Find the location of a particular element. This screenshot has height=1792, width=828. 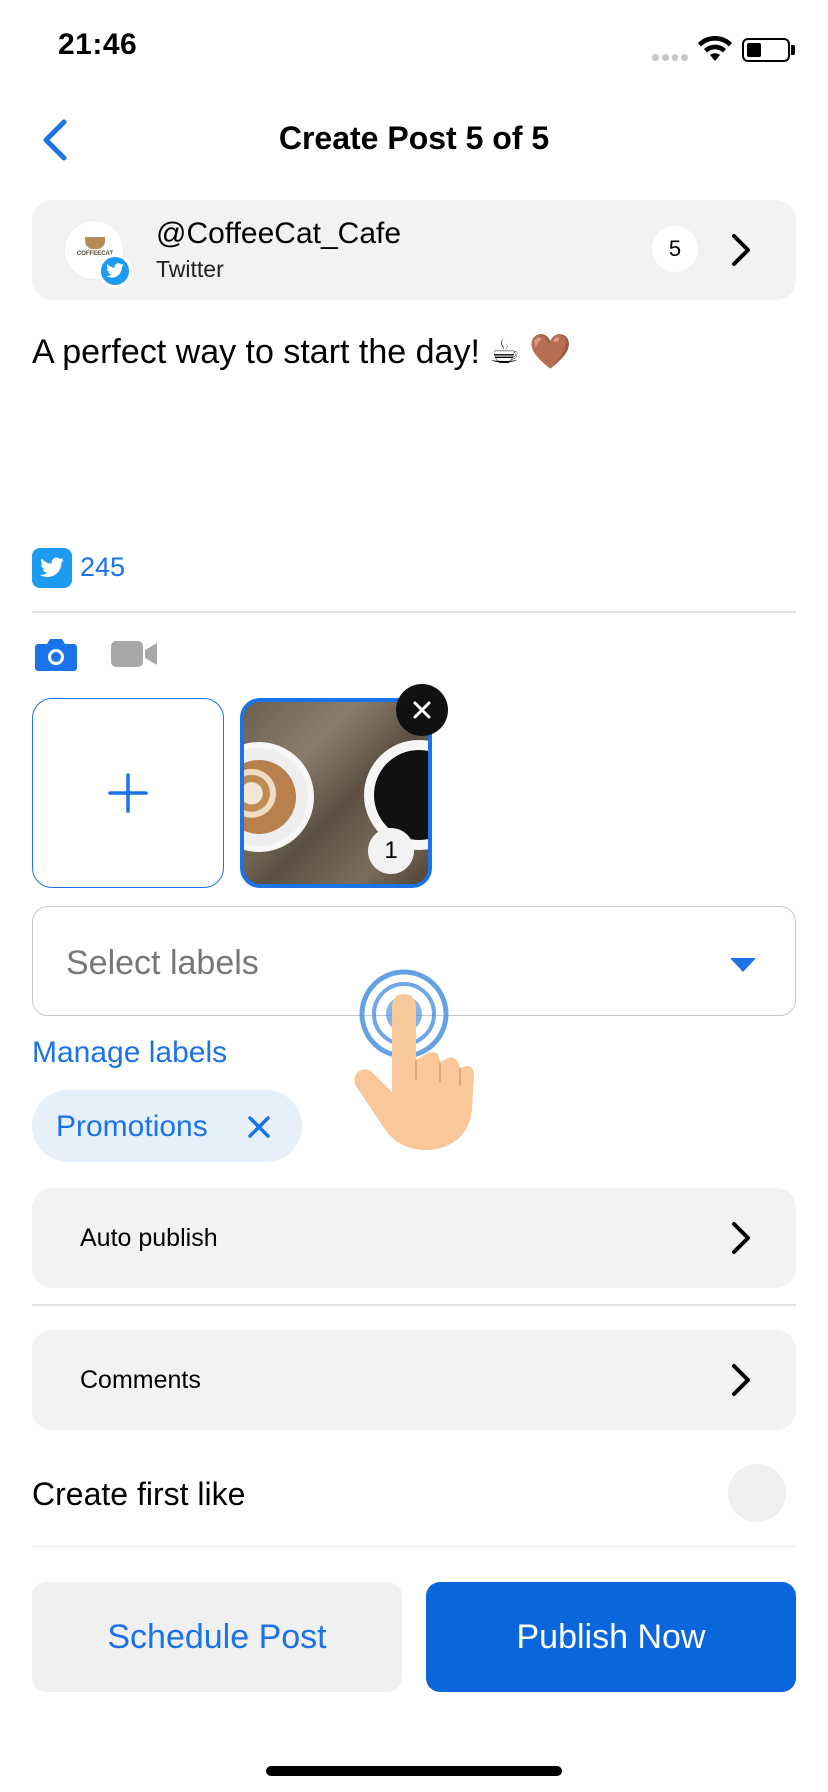

publish-now-button: Publish Now is located at coordinates (611, 1637).